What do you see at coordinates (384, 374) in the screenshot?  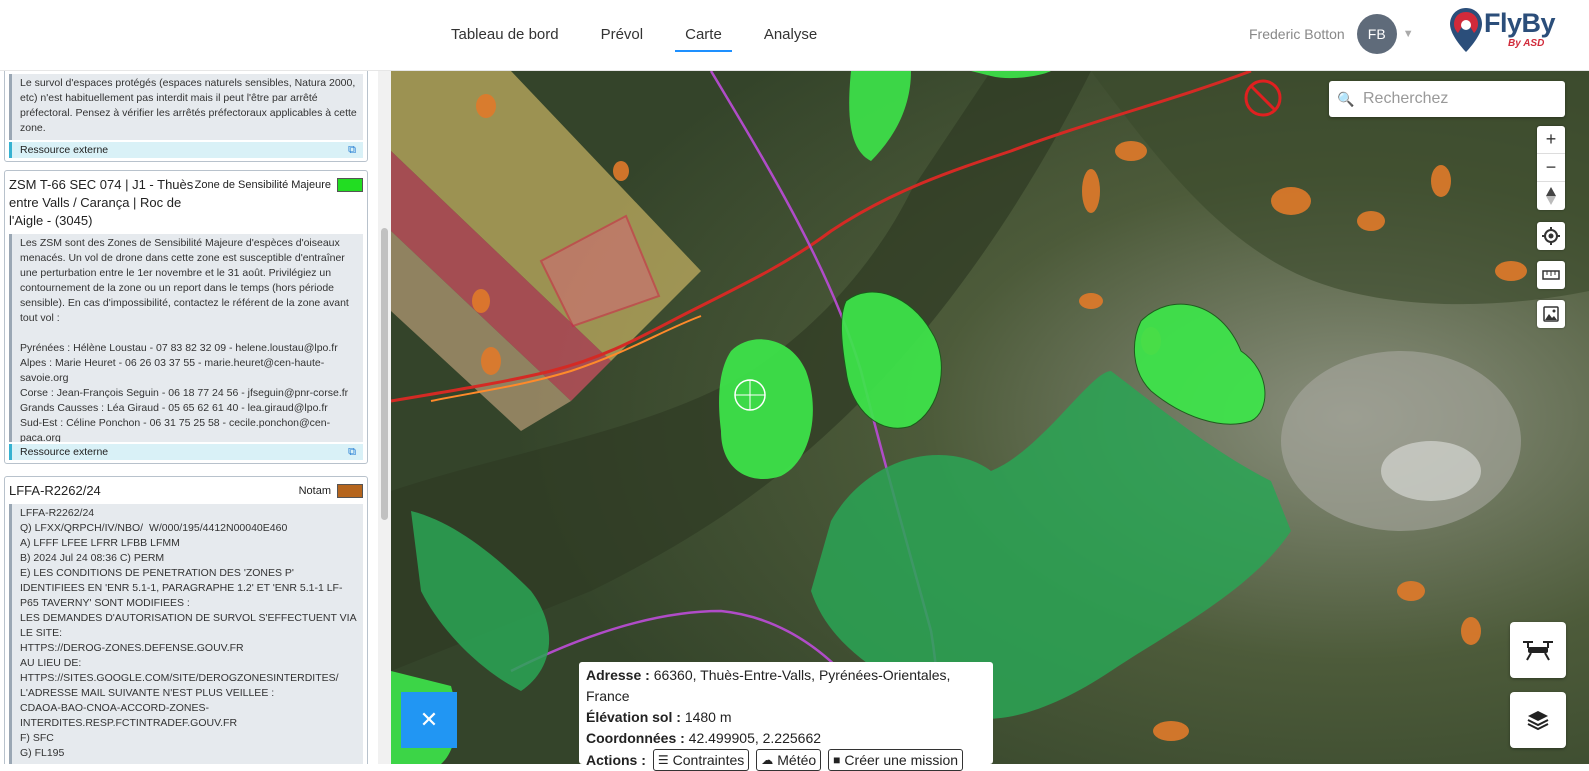 I see `panel-scrollbar-thumb` at bounding box center [384, 374].